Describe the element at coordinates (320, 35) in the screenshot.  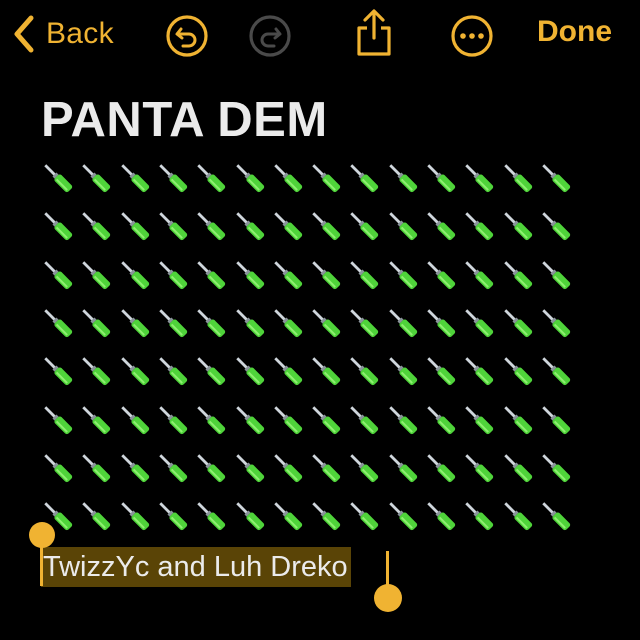
I see `editor-toolbar: Back Done` at that location.